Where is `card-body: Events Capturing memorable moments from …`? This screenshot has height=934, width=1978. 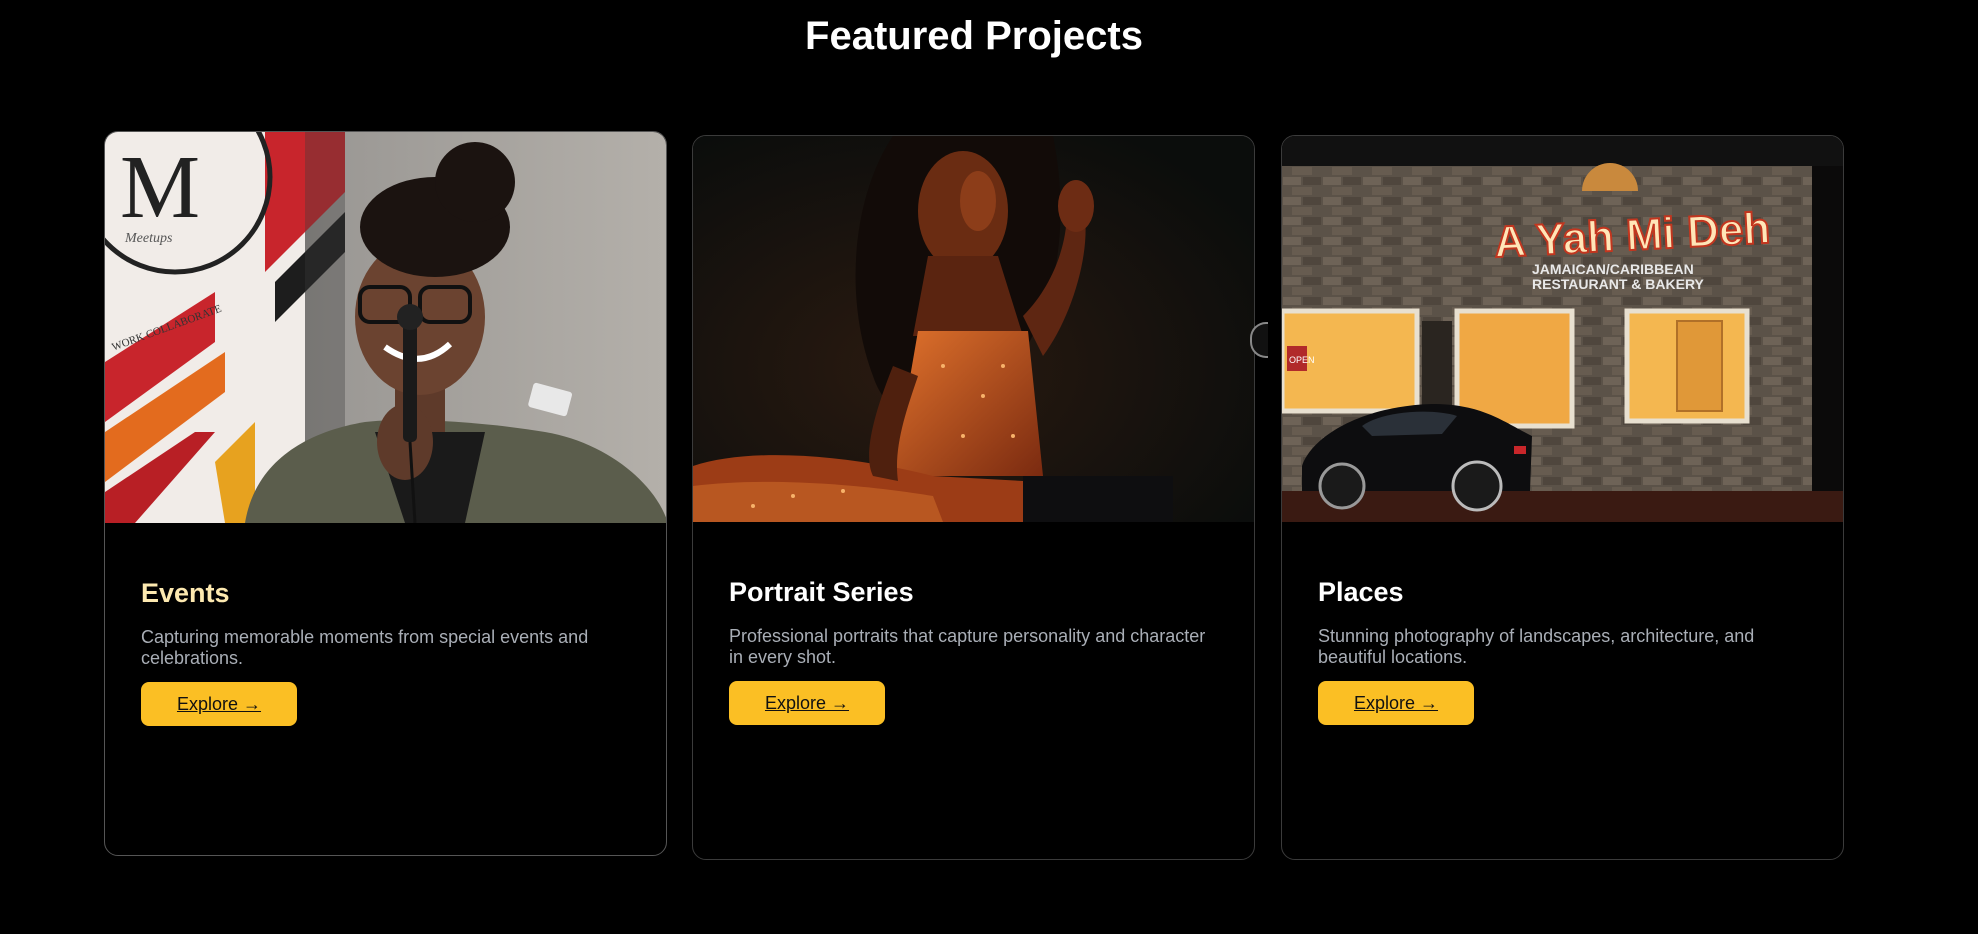 card-body: Events Capturing memorable moments from … is located at coordinates (385, 624).